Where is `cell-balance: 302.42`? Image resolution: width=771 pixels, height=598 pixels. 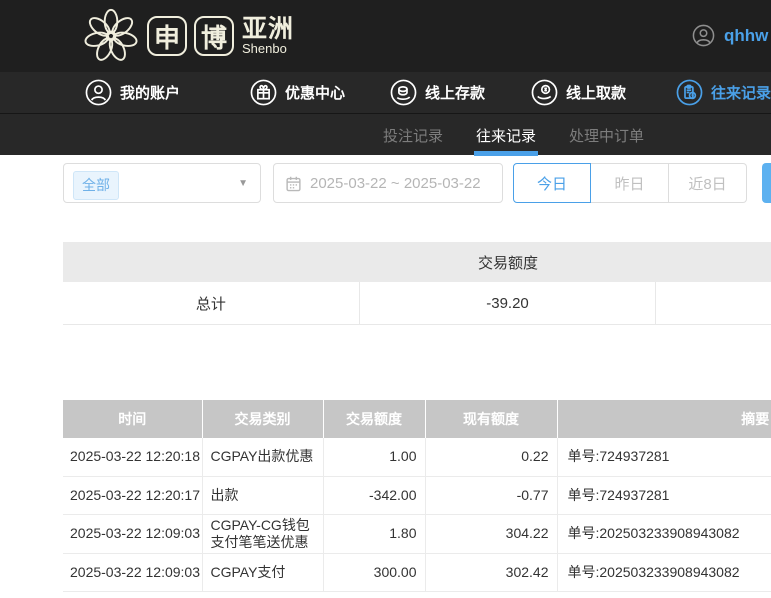 cell-balance: 302.42 is located at coordinates (491, 572).